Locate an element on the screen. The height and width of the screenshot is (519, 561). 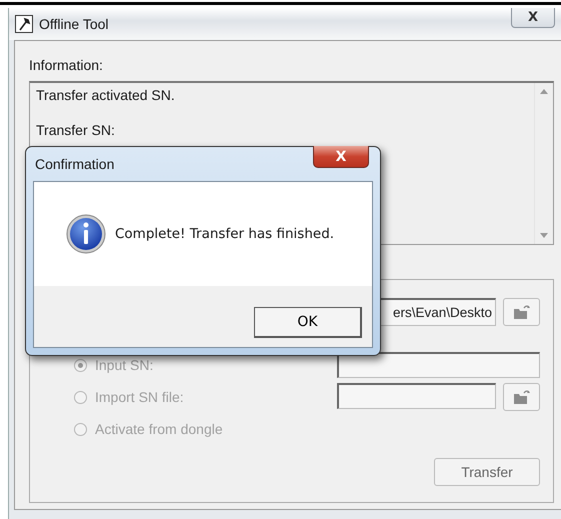
transfer-button: Transfer is located at coordinates (487, 472).